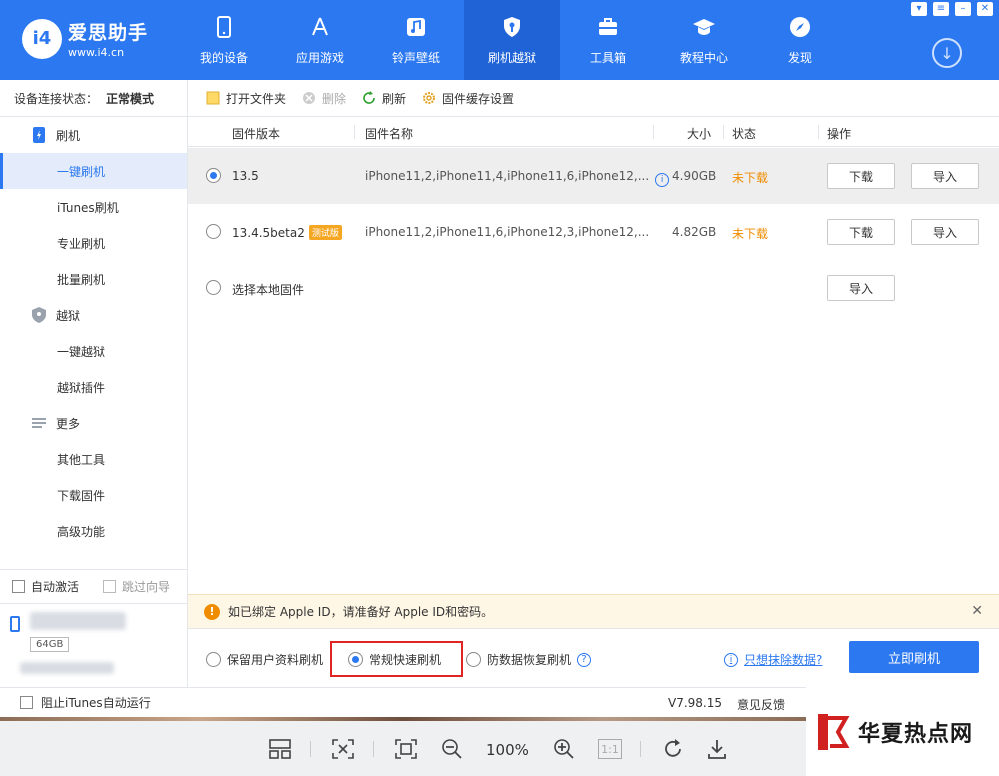 This screenshot has height=776, width=999. Describe the element at coordinates (529, 659) in the screenshot. I see `mode-anti-recovery: 防数据恢复刷机 ?` at that location.